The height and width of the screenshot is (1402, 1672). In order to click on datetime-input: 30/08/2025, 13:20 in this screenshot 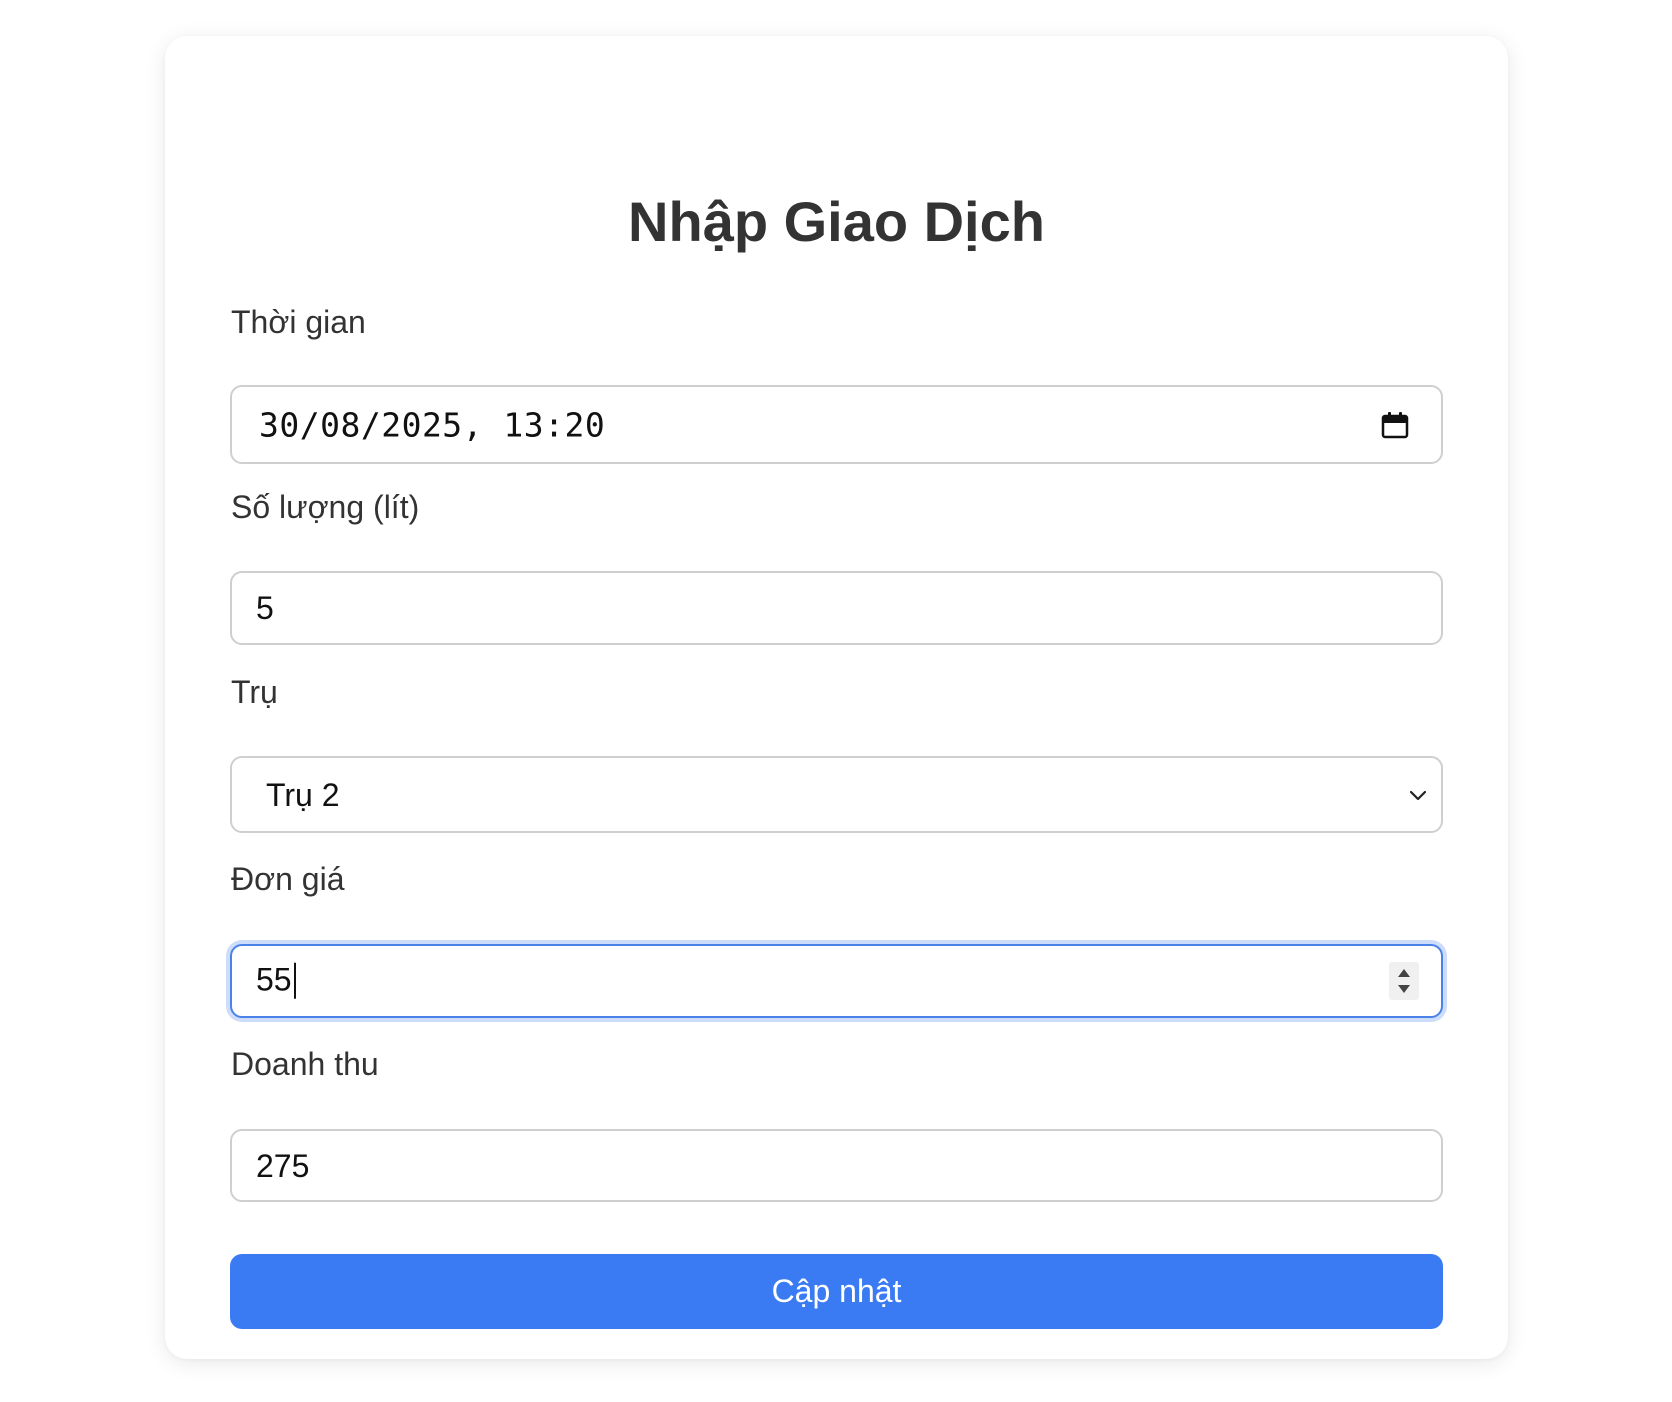, I will do `click(836, 424)`.